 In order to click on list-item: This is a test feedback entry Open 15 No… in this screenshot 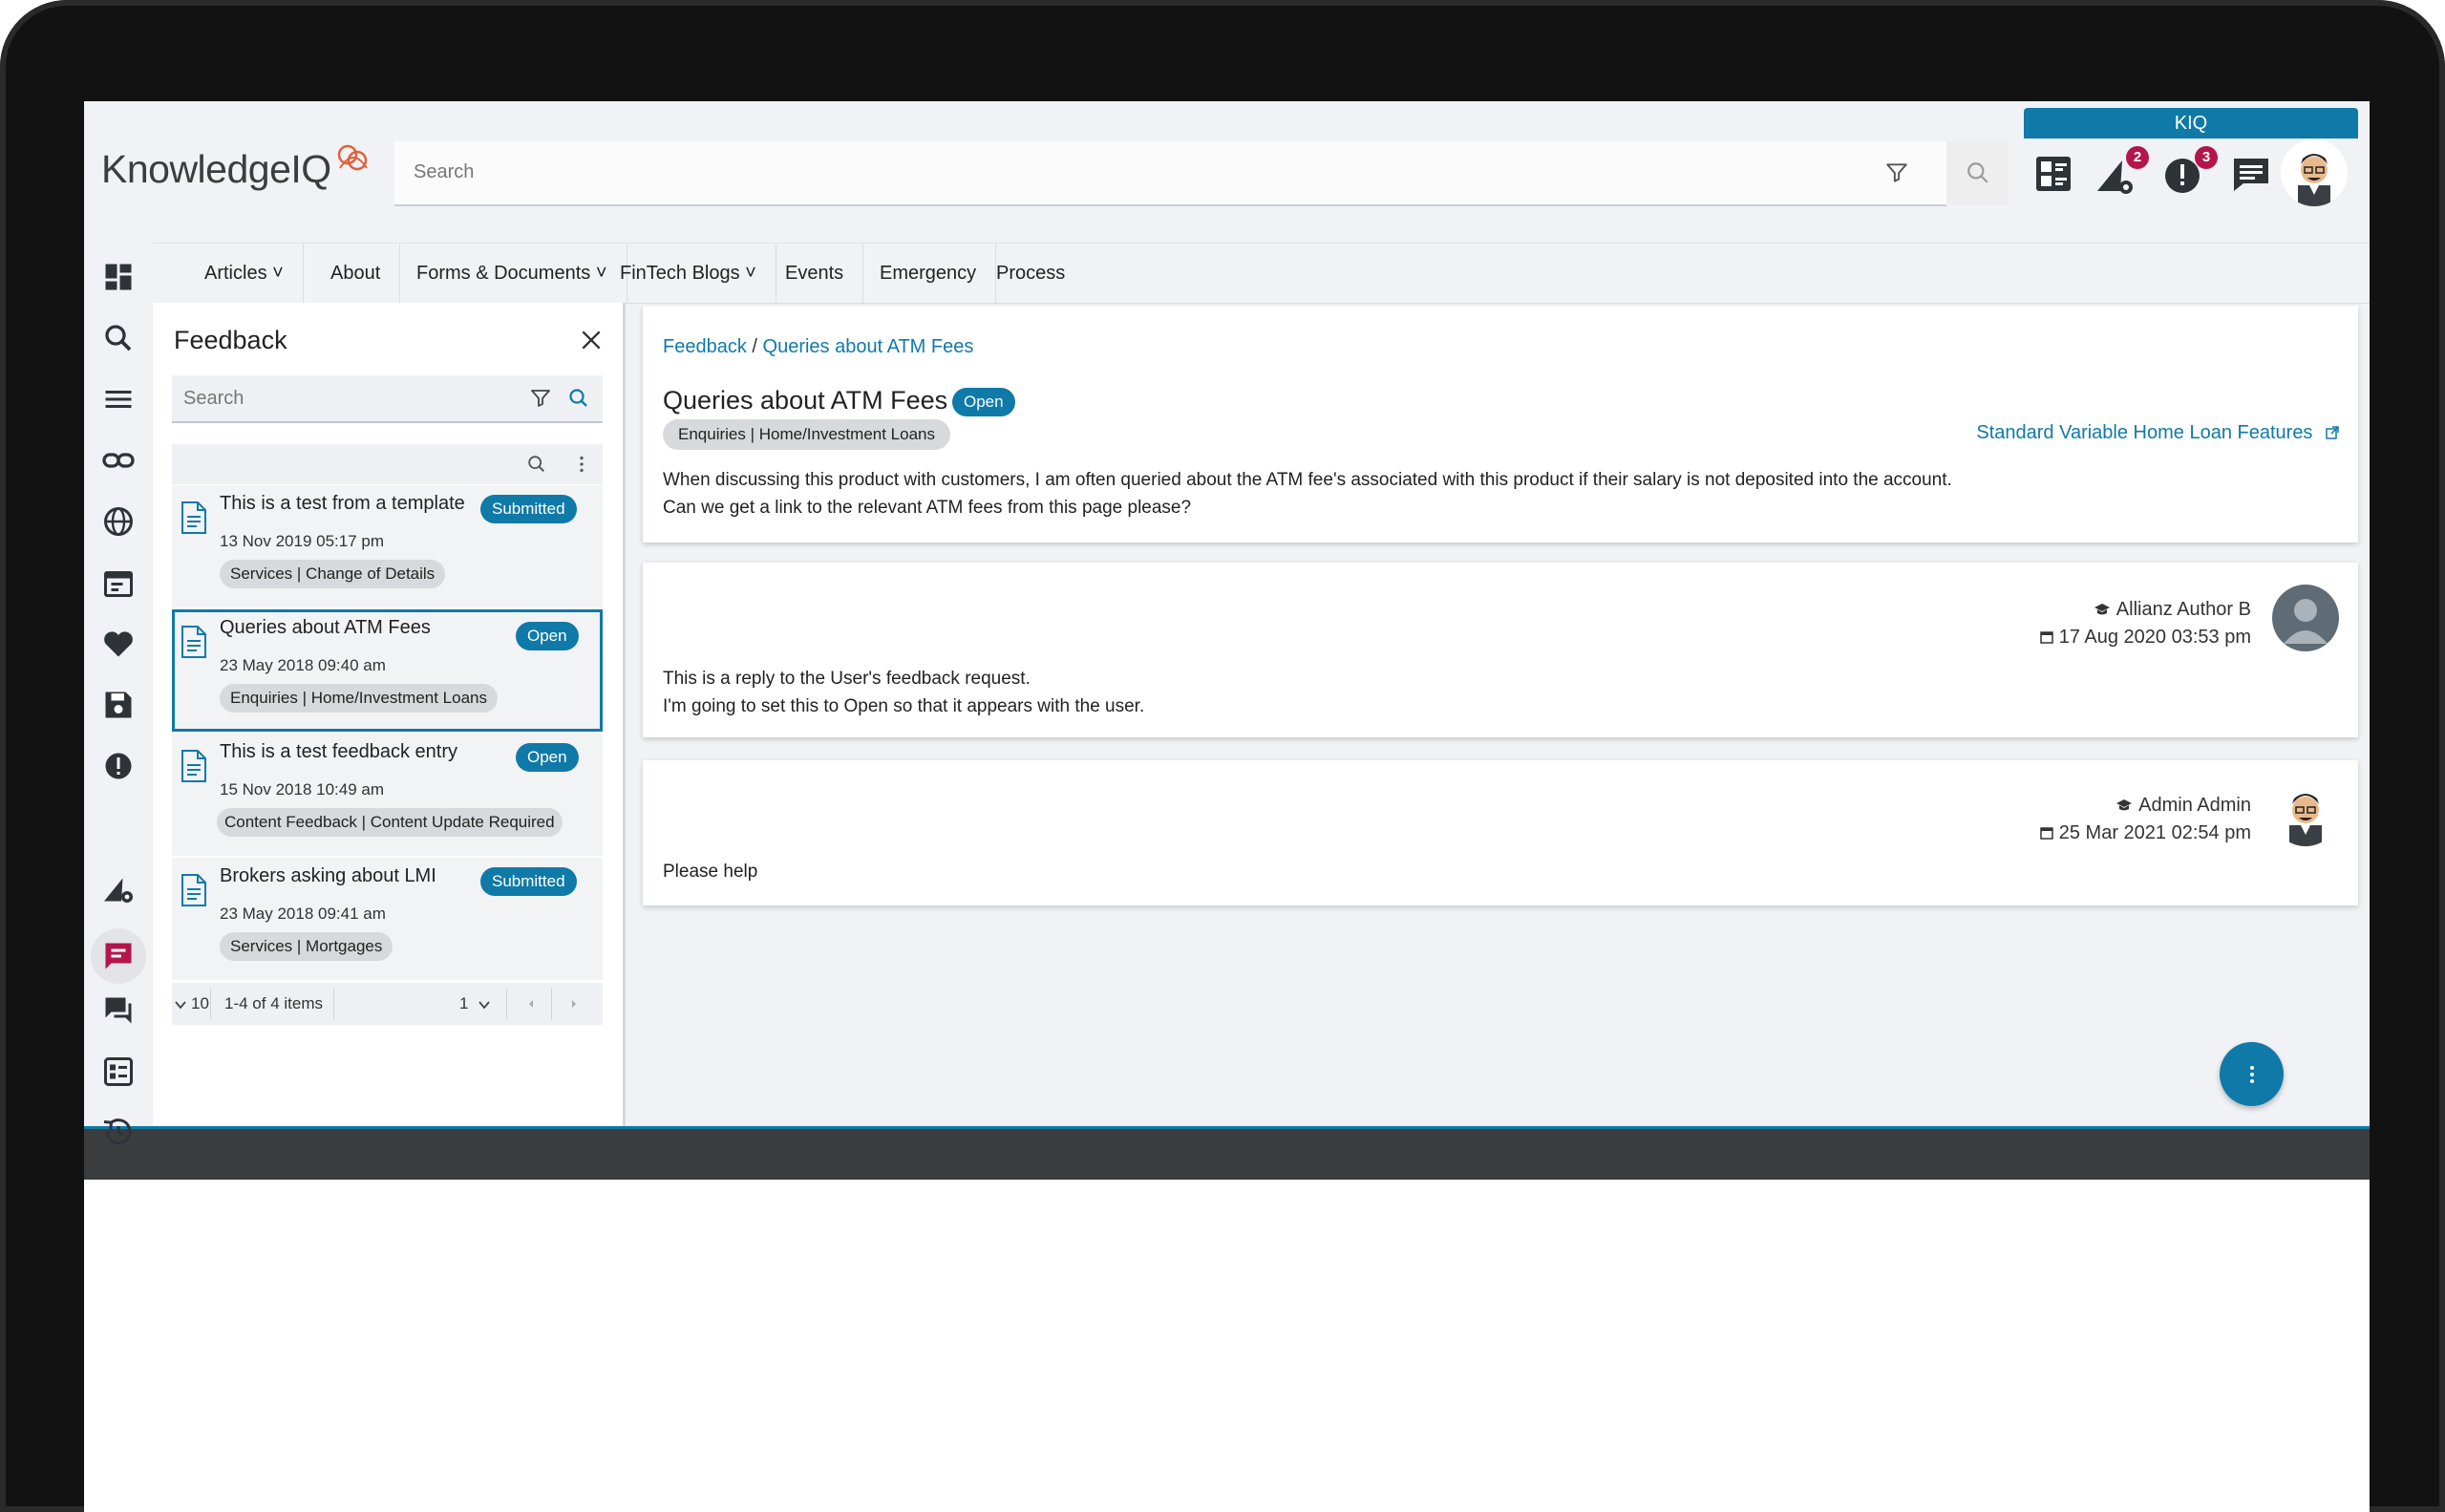, I will do `click(388, 795)`.